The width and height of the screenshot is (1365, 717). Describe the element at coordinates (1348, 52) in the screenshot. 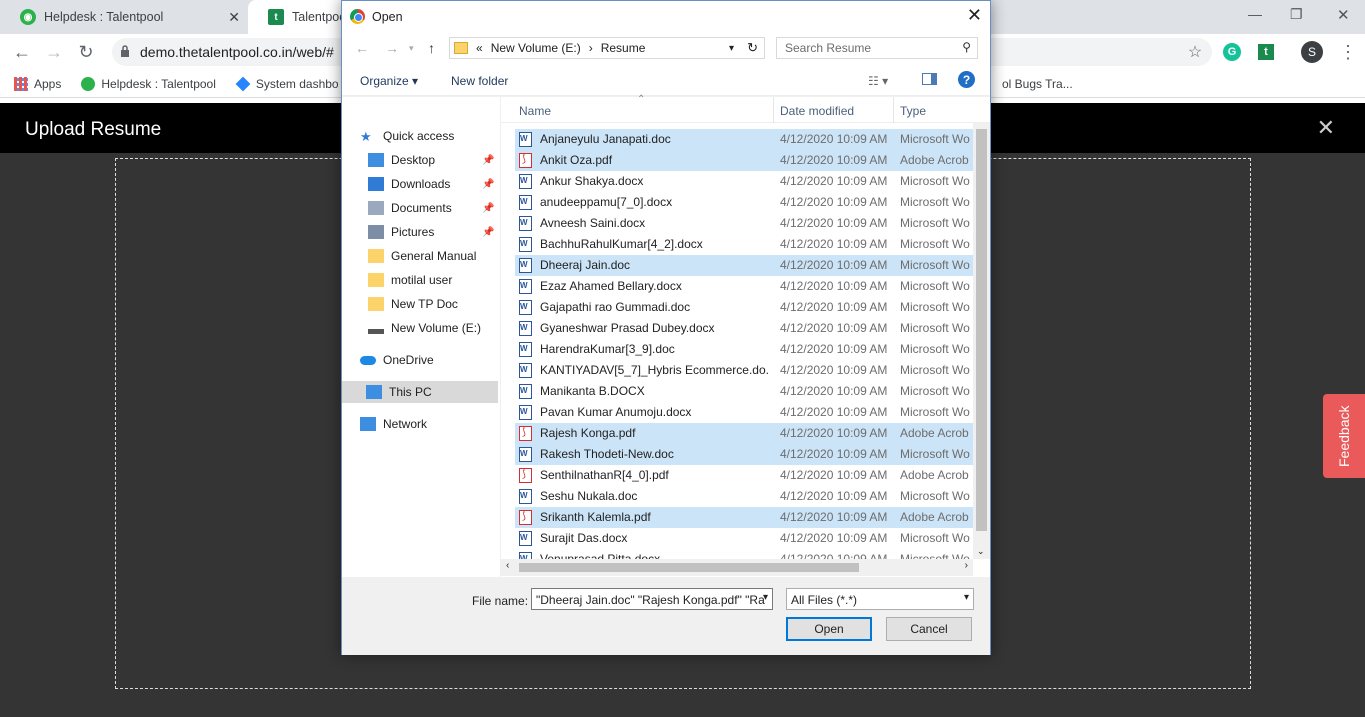

I see `menu-kebab-icon: ⋮` at that location.